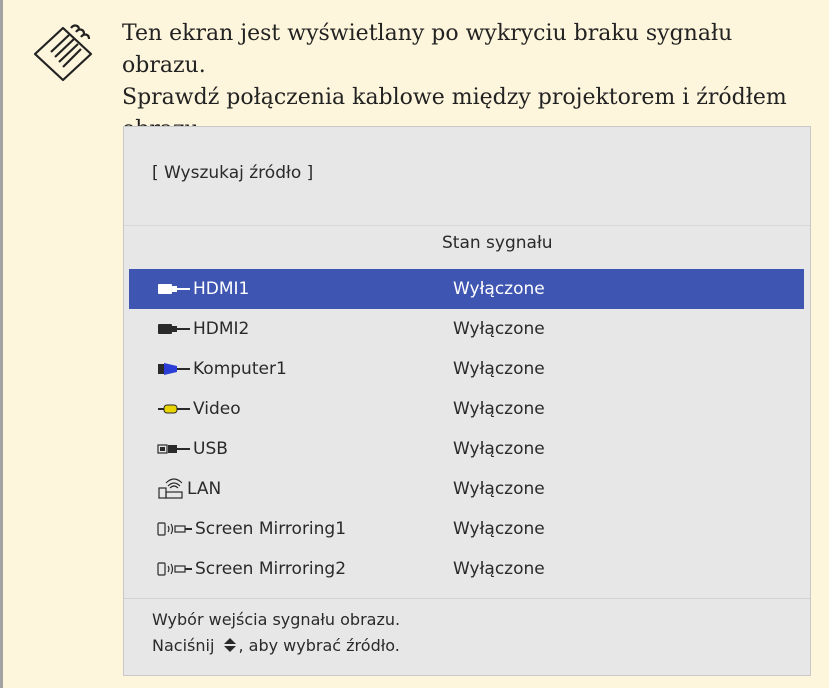  What do you see at coordinates (170, 488) in the screenshot?
I see `lan-wifi-icon` at bounding box center [170, 488].